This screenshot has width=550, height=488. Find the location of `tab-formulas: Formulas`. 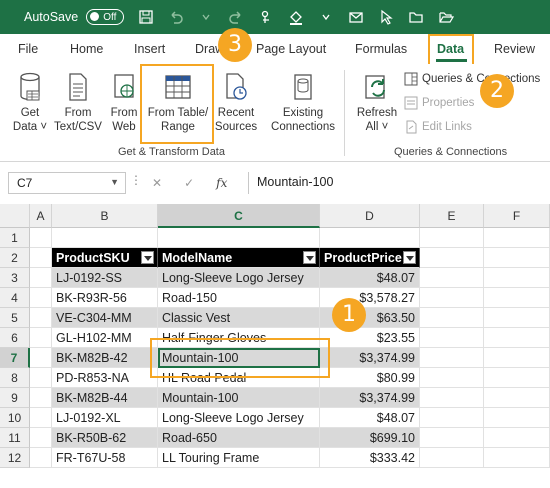

tab-formulas: Formulas is located at coordinates (381, 49).